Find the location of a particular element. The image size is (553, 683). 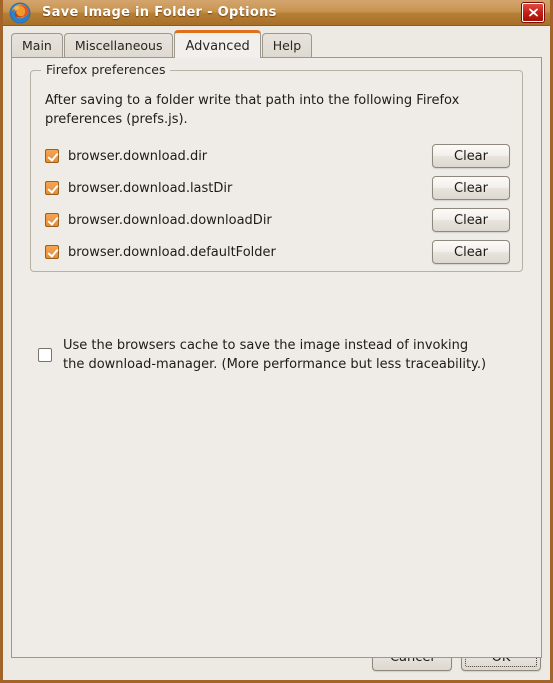

firefox-icon is located at coordinates (20, 13).